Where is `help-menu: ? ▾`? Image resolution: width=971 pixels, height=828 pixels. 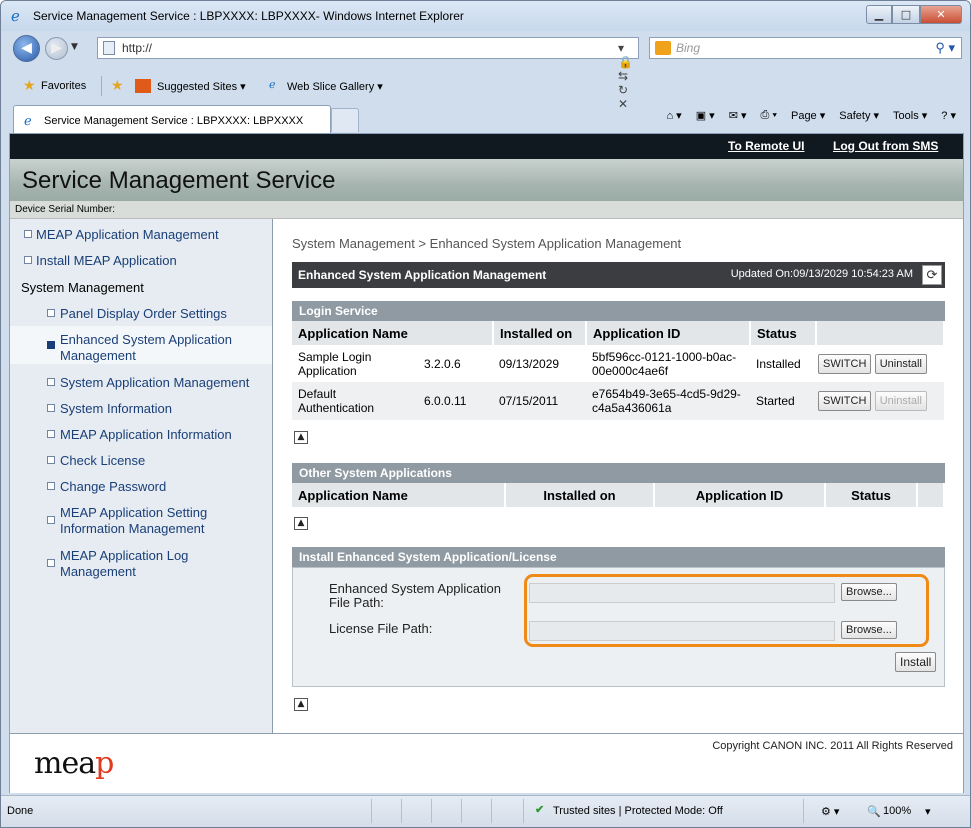 help-menu: ? ▾ is located at coordinates (948, 115).